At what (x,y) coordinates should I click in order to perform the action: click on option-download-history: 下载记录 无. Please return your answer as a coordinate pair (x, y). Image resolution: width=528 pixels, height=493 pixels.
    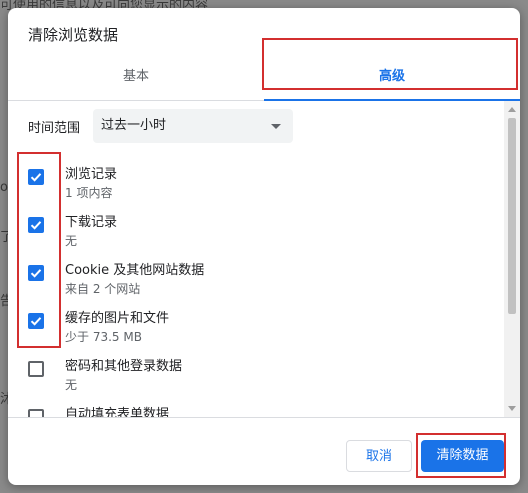
    Looking at the image, I should click on (253, 230).